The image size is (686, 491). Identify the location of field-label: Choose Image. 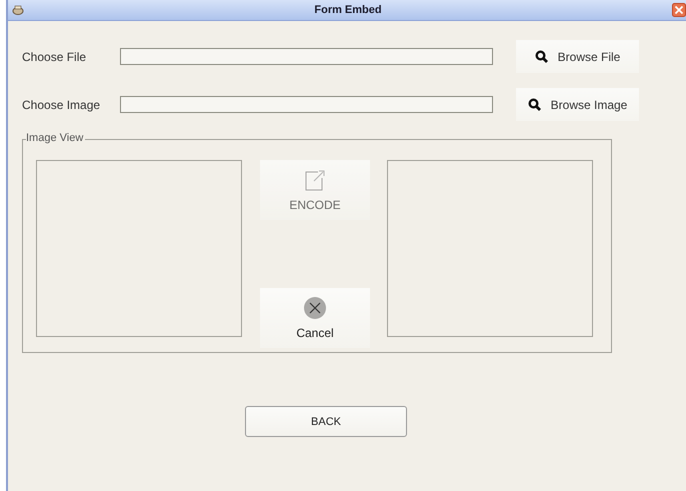
(62, 105).